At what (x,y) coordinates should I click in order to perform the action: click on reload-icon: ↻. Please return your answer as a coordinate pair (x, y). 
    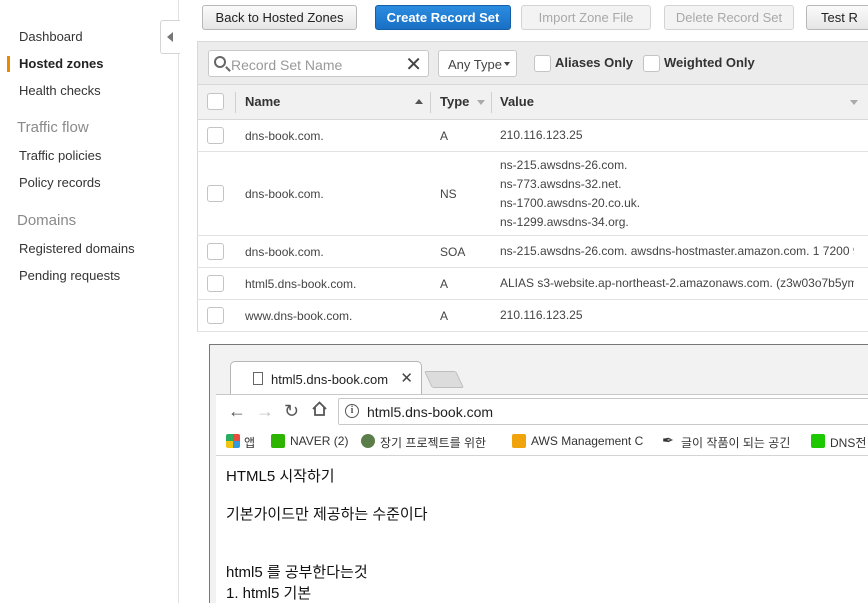
    Looking at the image, I should click on (291, 411).